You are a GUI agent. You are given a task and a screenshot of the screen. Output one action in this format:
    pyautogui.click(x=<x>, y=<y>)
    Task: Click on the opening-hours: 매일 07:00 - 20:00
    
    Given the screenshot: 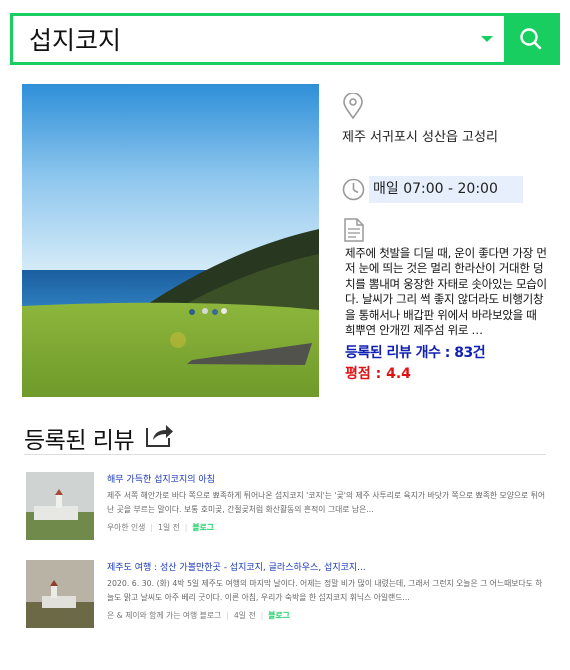 What is the action you would take?
    pyautogui.click(x=446, y=189)
    